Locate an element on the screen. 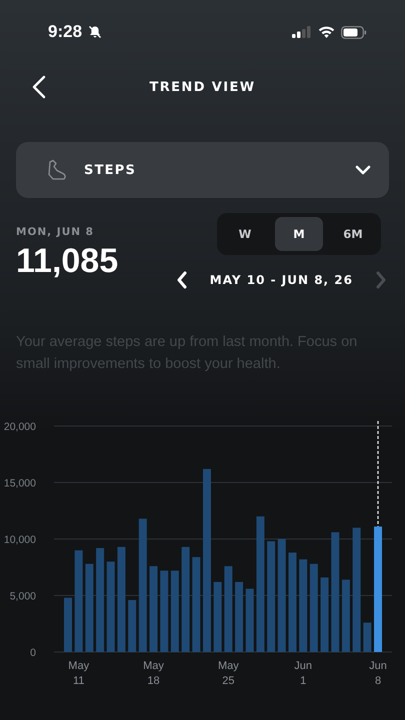 This screenshot has height=720, width=405. screen-title: TREND VIEW is located at coordinates (202, 87).